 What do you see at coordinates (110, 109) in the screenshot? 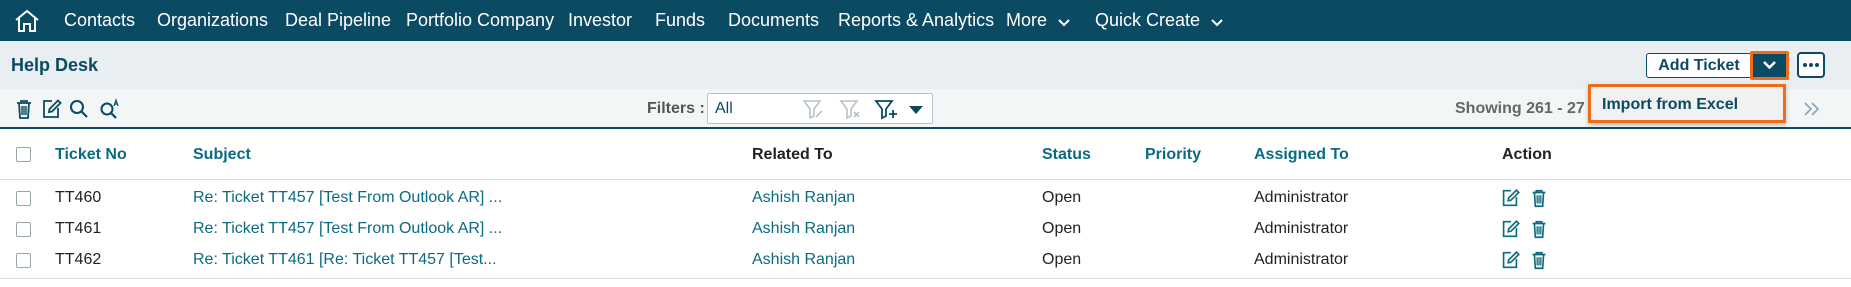
I see `advanced-search-icon` at bounding box center [110, 109].